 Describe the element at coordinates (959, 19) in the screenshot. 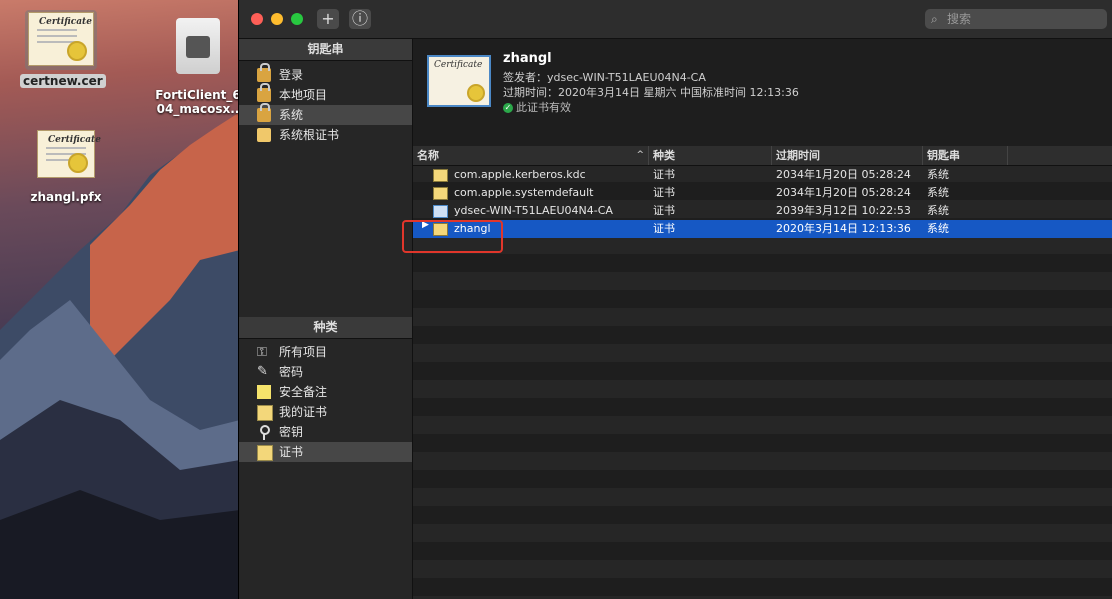

I see `search-placeholder: 搜索` at that location.